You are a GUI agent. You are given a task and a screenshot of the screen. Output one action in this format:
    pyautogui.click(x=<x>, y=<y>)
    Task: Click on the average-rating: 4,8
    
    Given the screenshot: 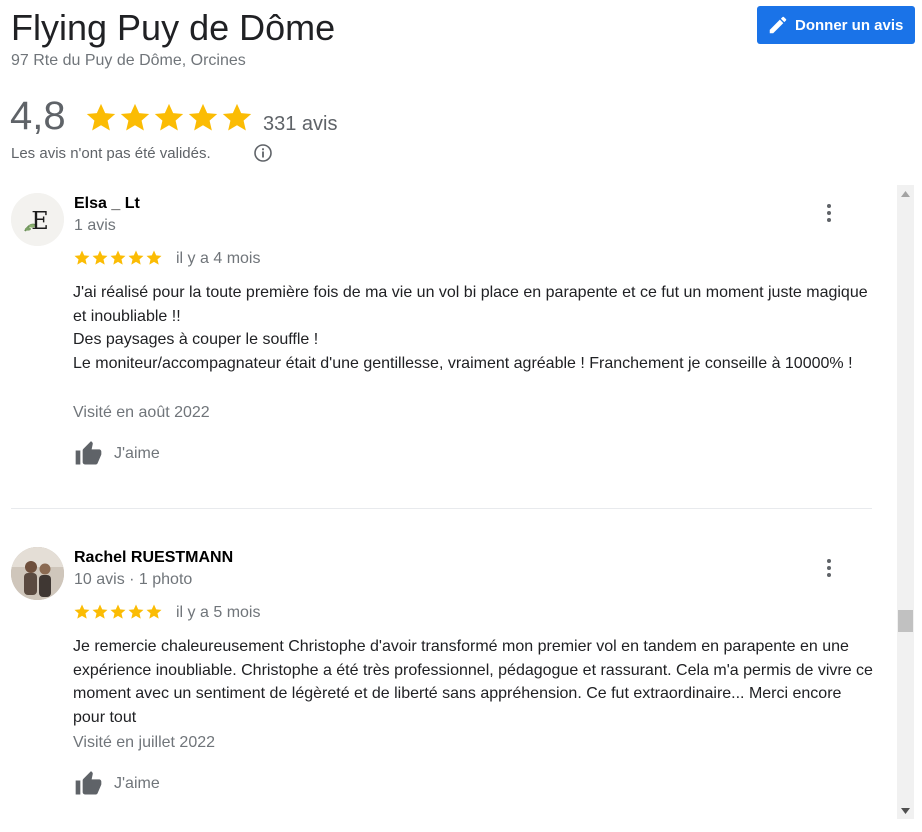 What is the action you would take?
    pyautogui.click(x=38, y=116)
    